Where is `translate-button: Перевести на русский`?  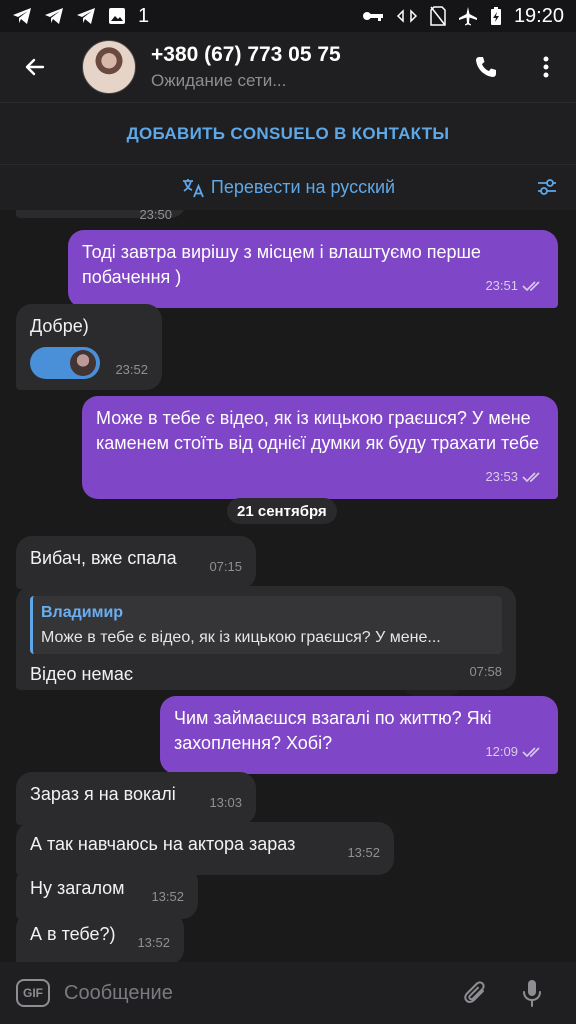 translate-button: Перевести на русский is located at coordinates (288, 188).